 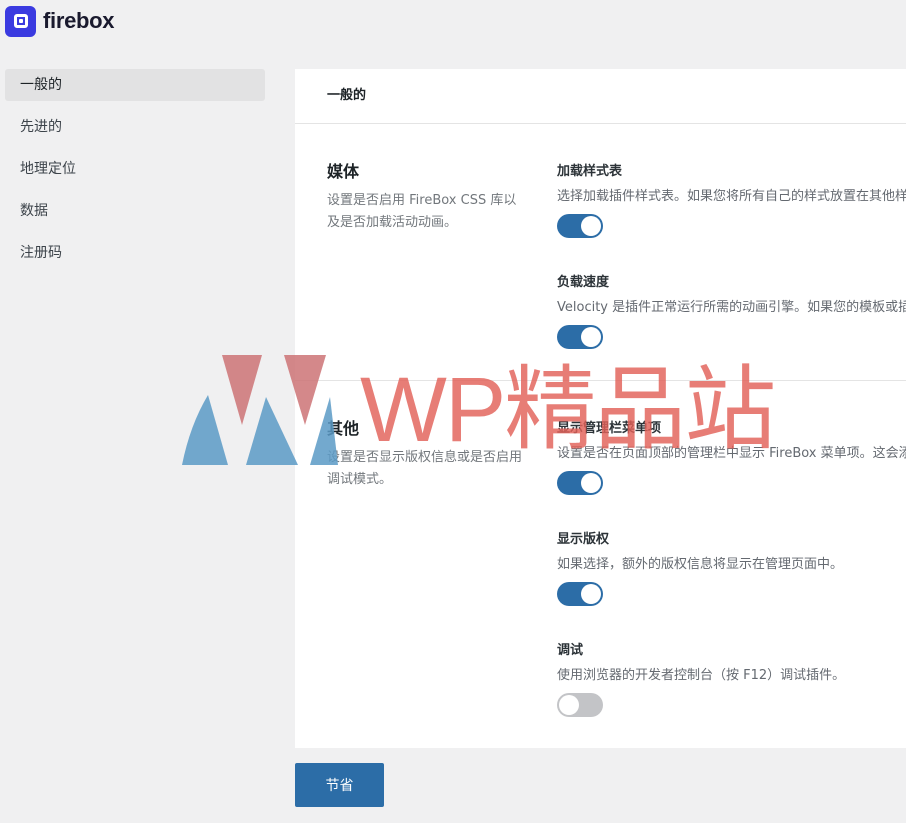 I want to click on field-debug: 调试 使用浏览器的开发者控制台（按 F12）调试插件。, so click(x=731, y=678).